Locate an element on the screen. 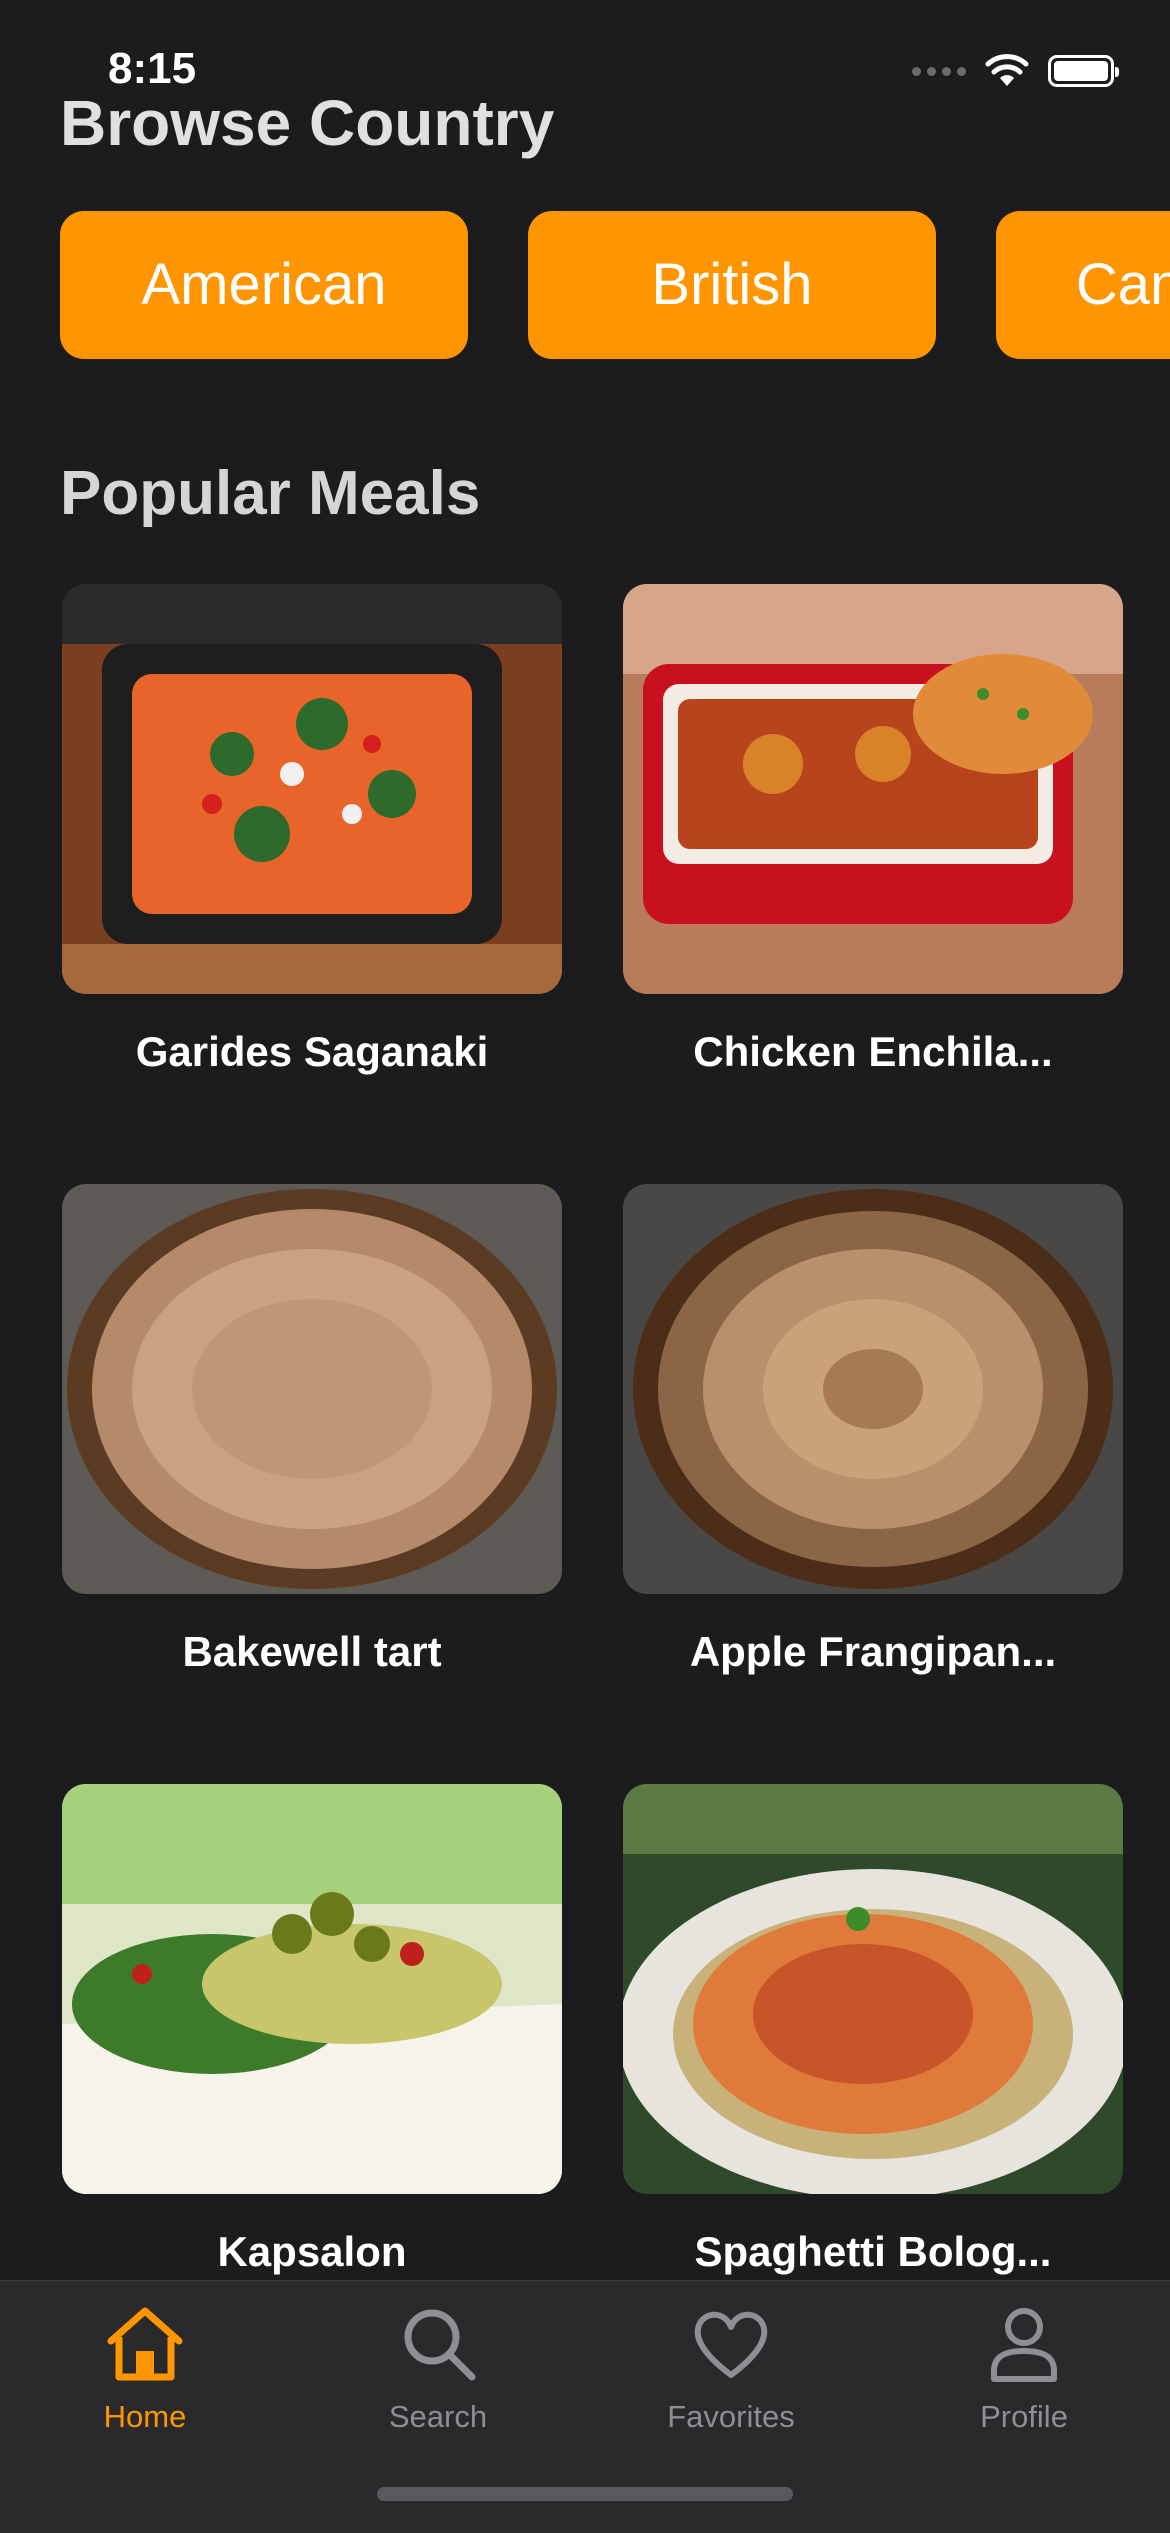 The width and height of the screenshot is (1170, 2533). tab-home: Home is located at coordinates (145, 2368).